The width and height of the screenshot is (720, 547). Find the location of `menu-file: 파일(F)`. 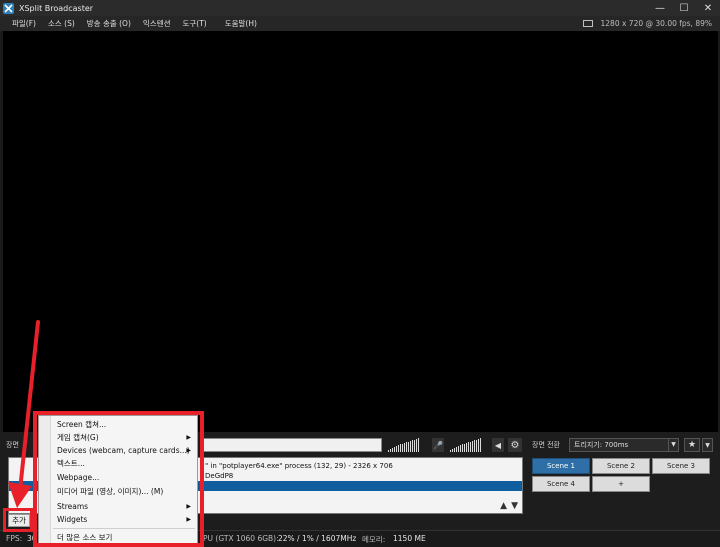

menu-file: 파일(F) is located at coordinates (24, 23).